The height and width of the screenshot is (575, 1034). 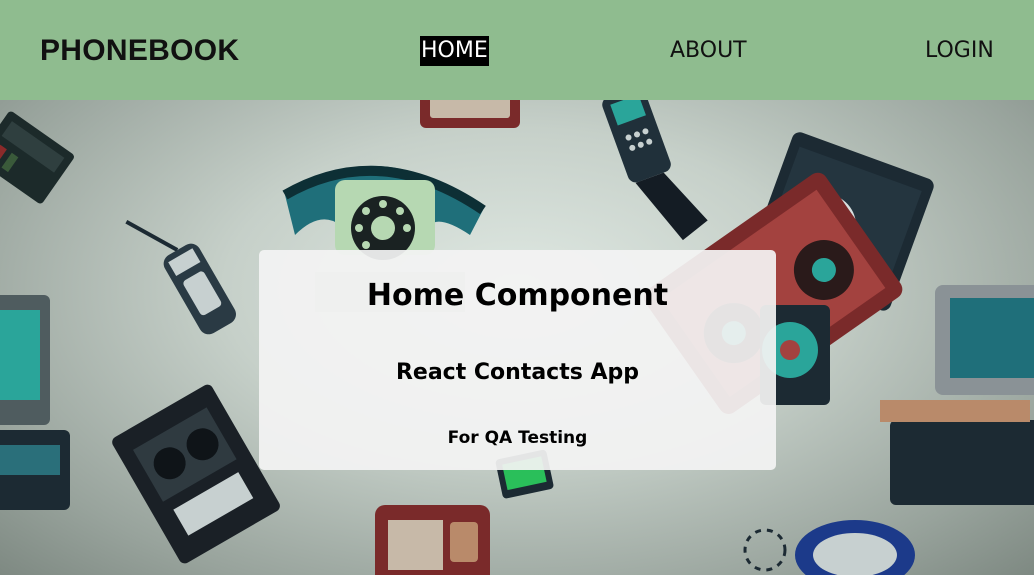 What do you see at coordinates (196, 474) in the screenshot?
I see `vhs-cassette-icon` at bounding box center [196, 474].